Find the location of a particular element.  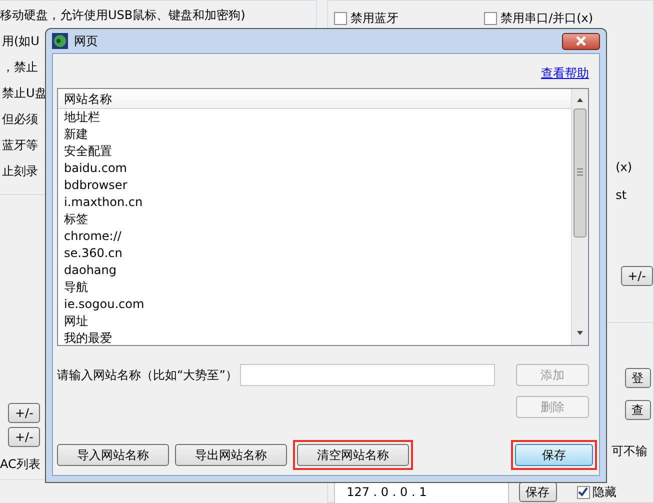

list-item: se.360.cn is located at coordinates (314, 253).